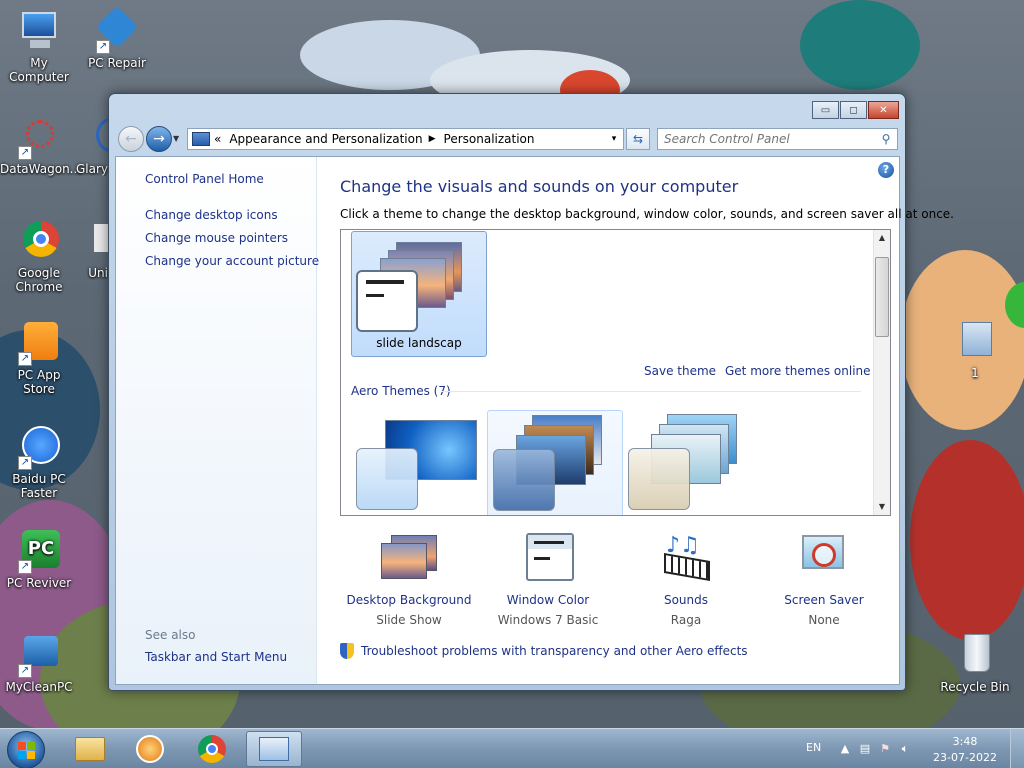 This screenshot has height=768, width=1024. I want to click on desktop-icon-pc-repair: ↗ PC Repair, so click(117, 37).